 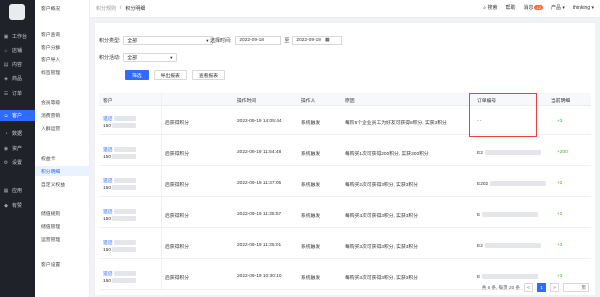 What do you see at coordinates (17, 50) in the screenshot?
I see `nav-item-store: ⌂ 店铺` at bounding box center [17, 50].